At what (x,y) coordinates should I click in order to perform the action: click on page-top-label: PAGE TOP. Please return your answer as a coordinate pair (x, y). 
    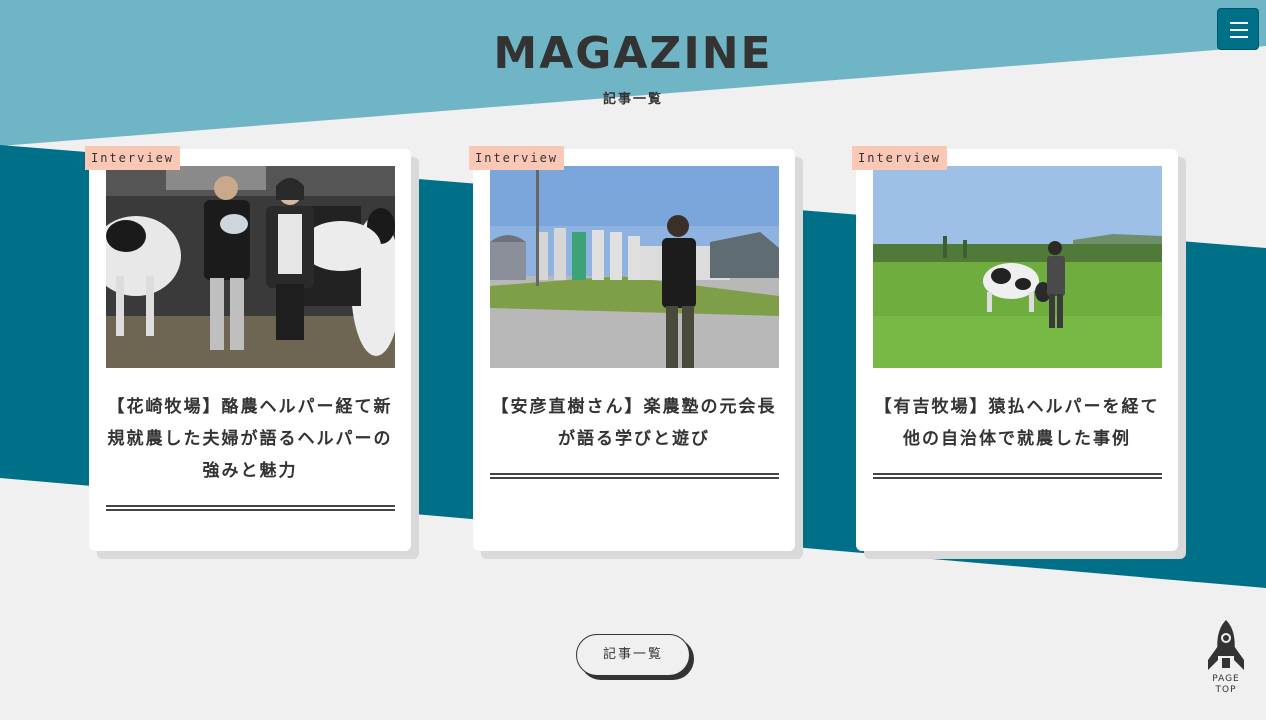
    Looking at the image, I should click on (1226, 685).